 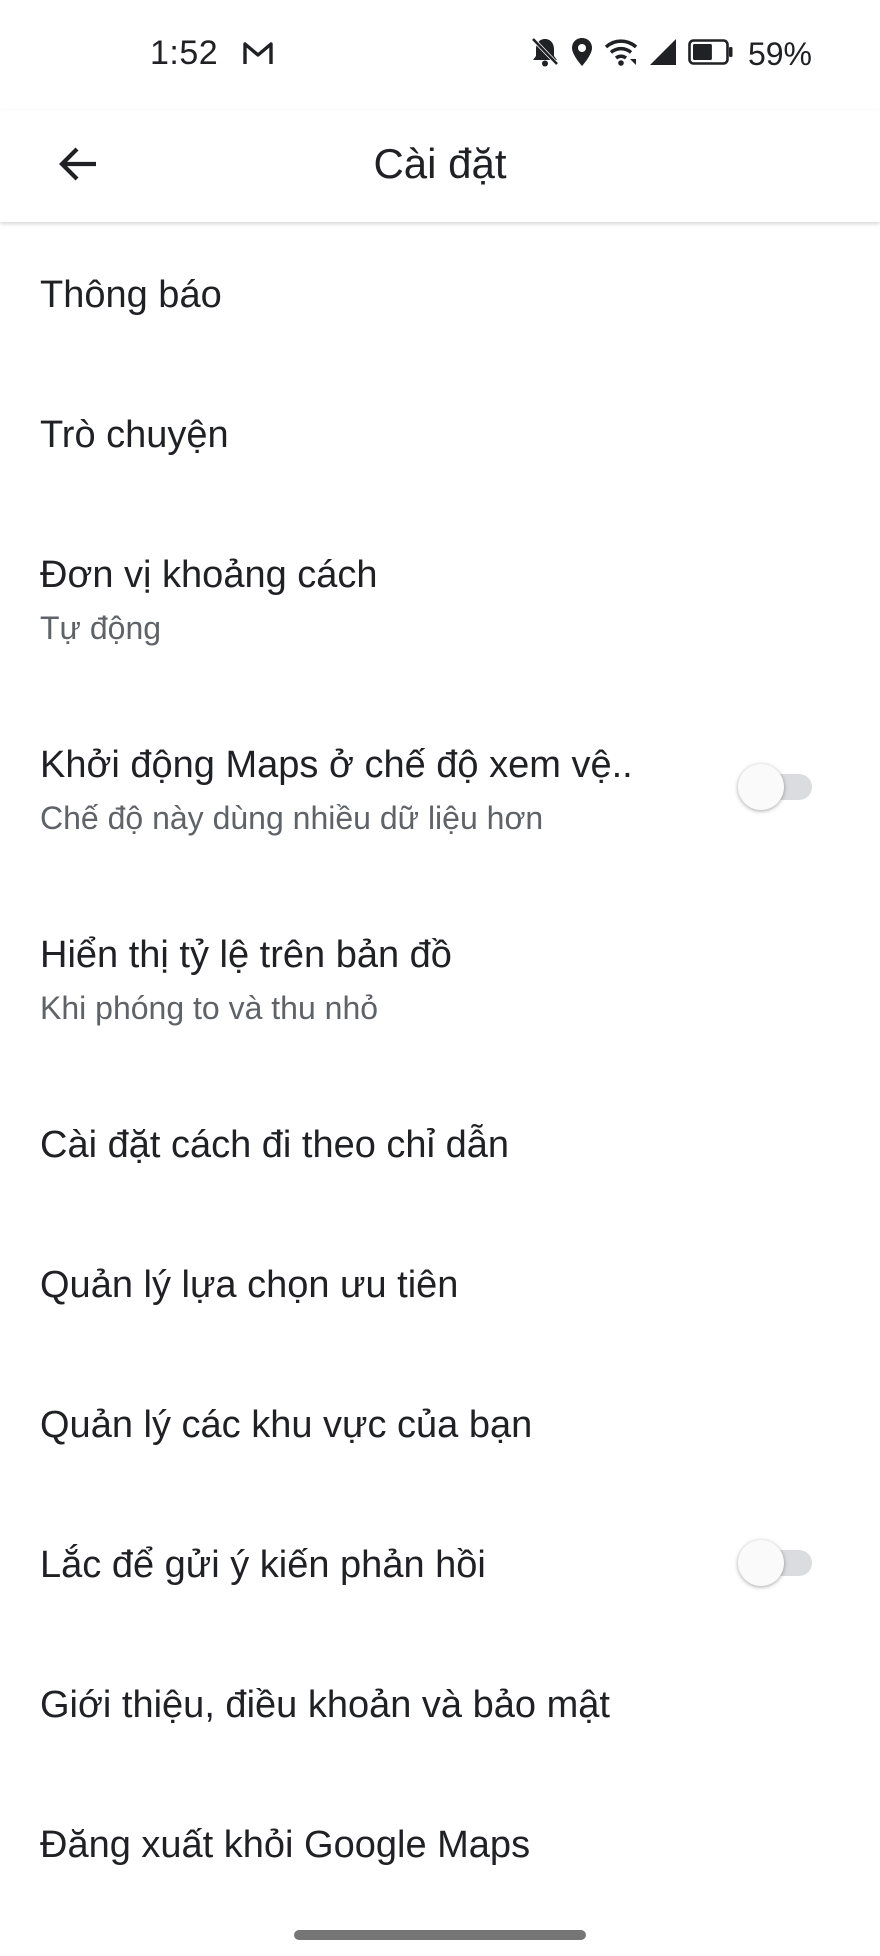 What do you see at coordinates (286, 1425) in the screenshot?
I see `settings-item-title: Quản lý các khu vực của bạn` at bounding box center [286, 1425].